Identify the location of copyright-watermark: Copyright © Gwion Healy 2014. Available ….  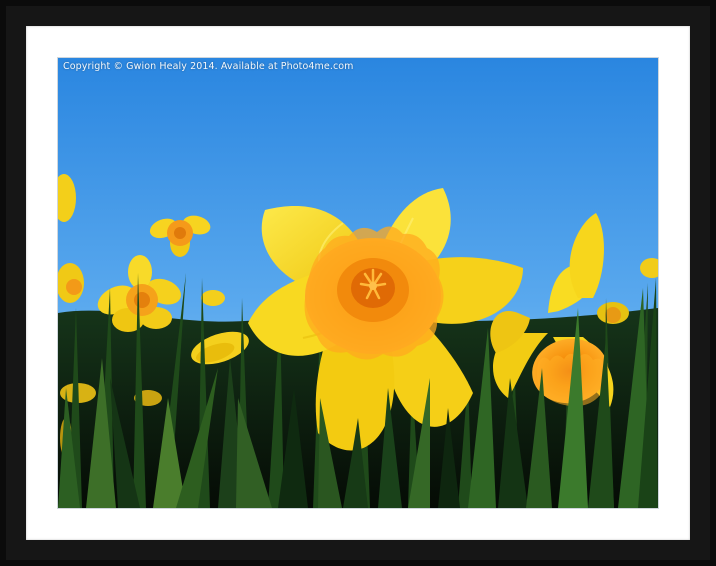
(208, 66).